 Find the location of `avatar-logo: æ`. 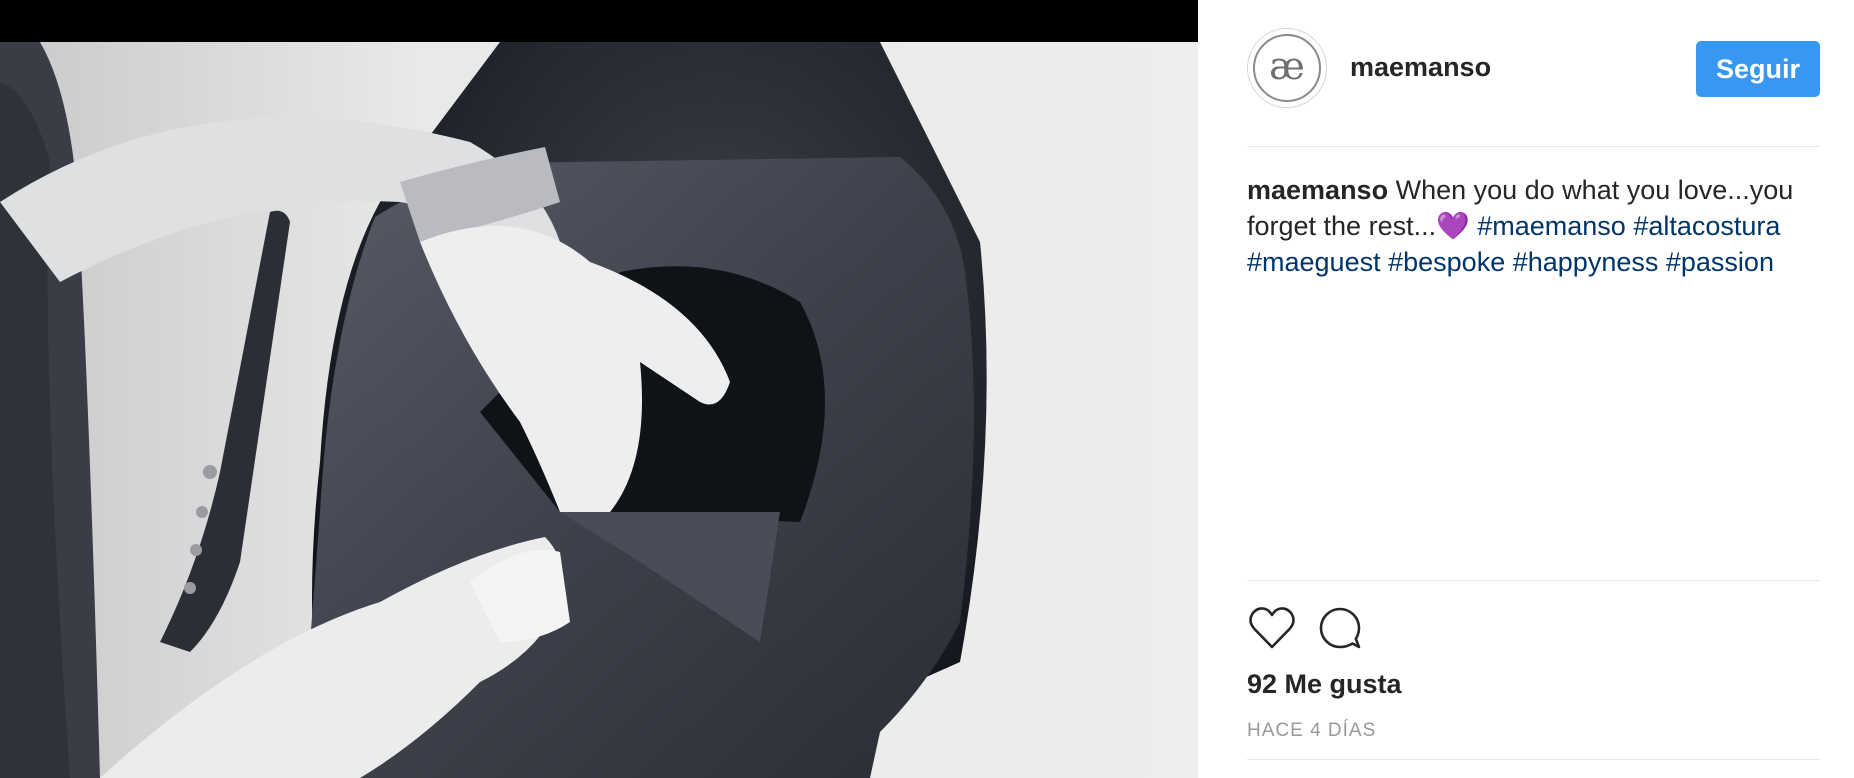

avatar-logo: æ is located at coordinates (1287, 68).